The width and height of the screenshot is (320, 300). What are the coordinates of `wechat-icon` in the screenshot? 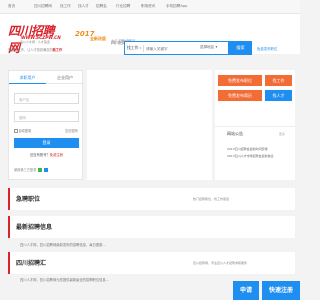 It's located at (39, 170).